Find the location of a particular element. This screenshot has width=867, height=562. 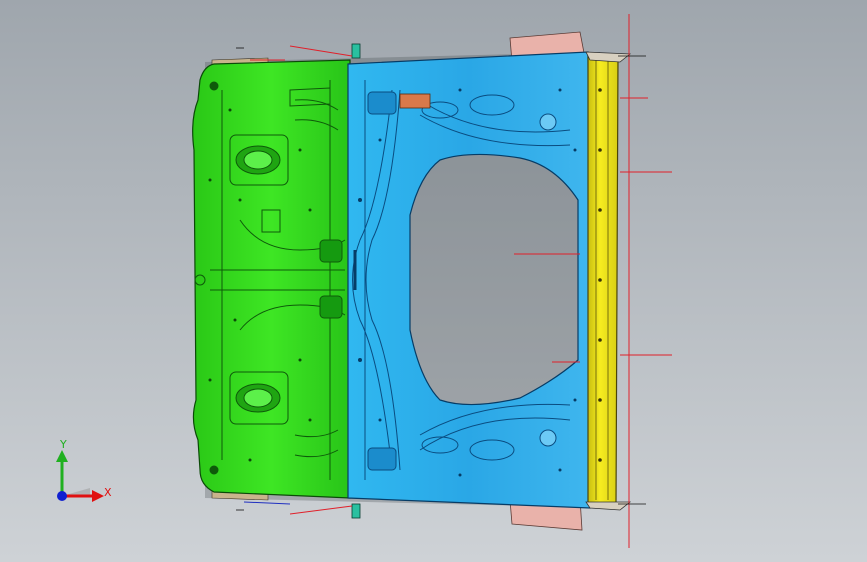

orange-bracket is located at coordinates (415, 101).